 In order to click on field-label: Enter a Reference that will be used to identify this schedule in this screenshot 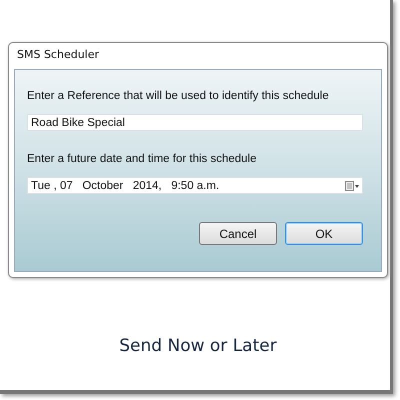, I will do `click(178, 96)`.